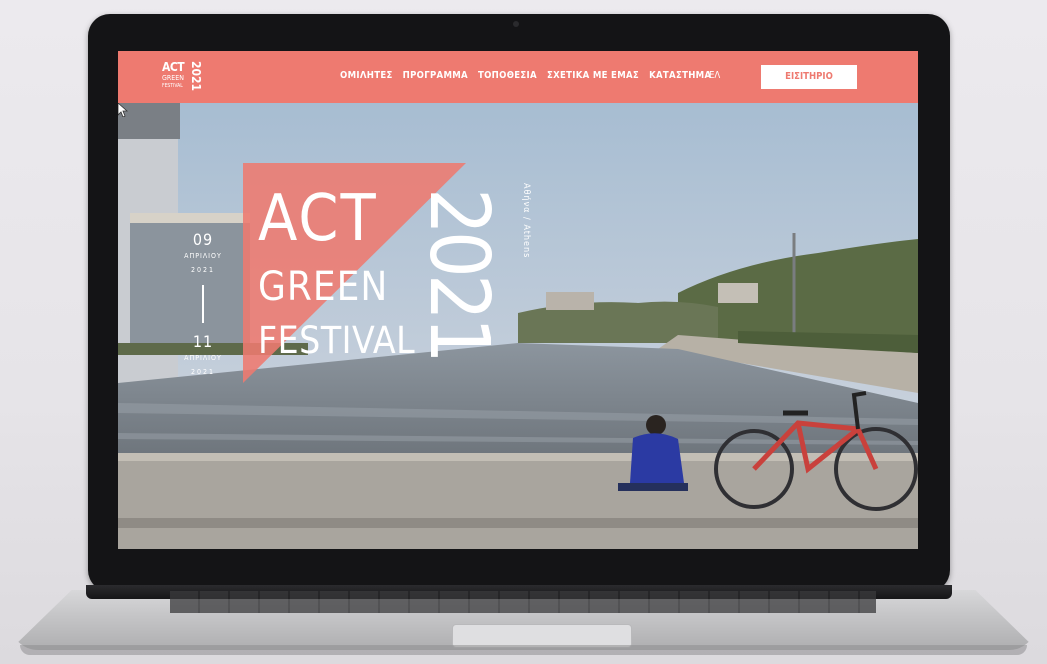  What do you see at coordinates (173, 78) in the screenshot?
I see `logo-line-green: GREEN` at bounding box center [173, 78].